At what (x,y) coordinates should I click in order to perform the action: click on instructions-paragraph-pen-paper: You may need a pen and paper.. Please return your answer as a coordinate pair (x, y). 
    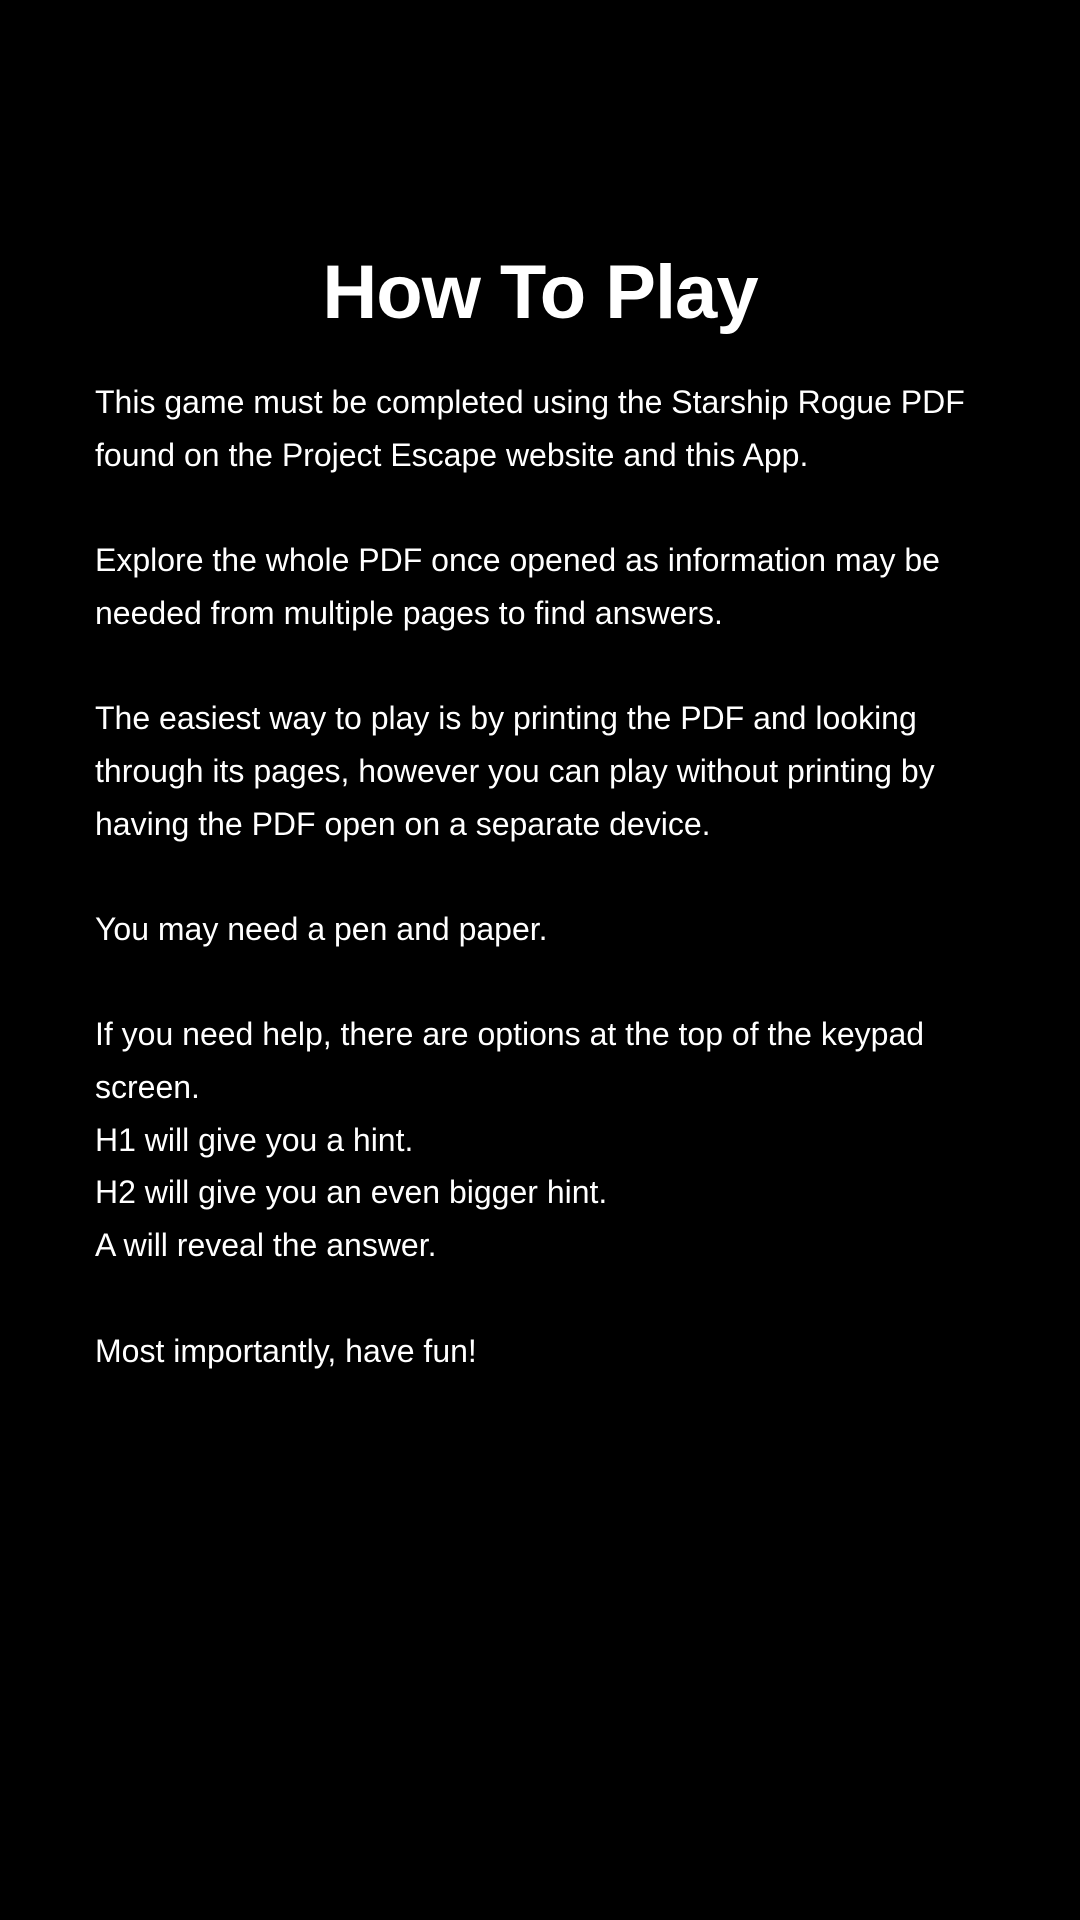
    Looking at the image, I should click on (321, 928).